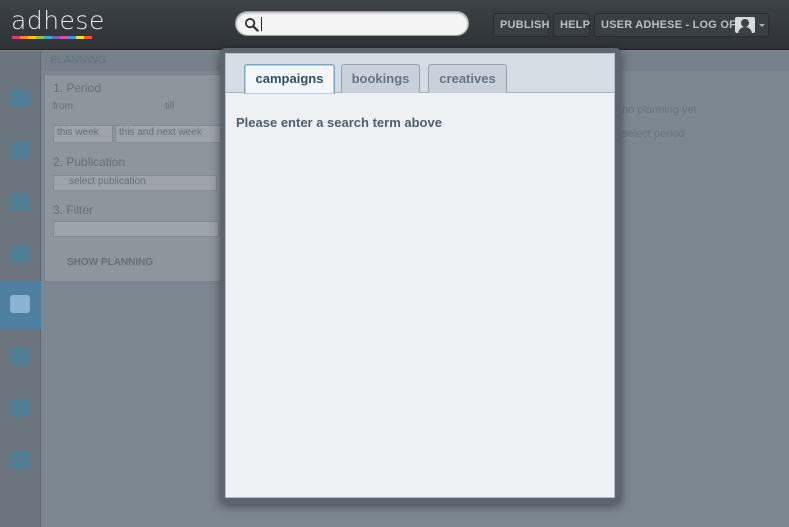 The image size is (789, 527). What do you see at coordinates (136, 229) in the screenshot?
I see `filter-input` at bounding box center [136, 229].